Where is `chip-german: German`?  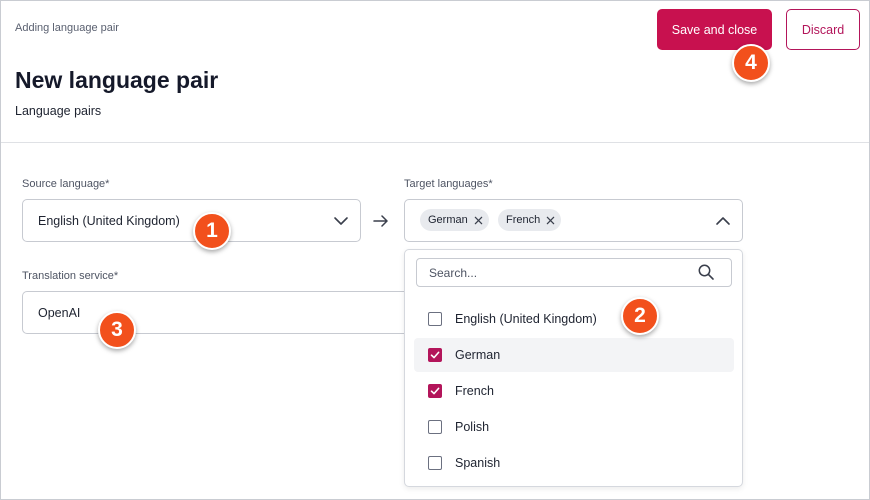 chip-german: German is located at coordinates (454, 220).